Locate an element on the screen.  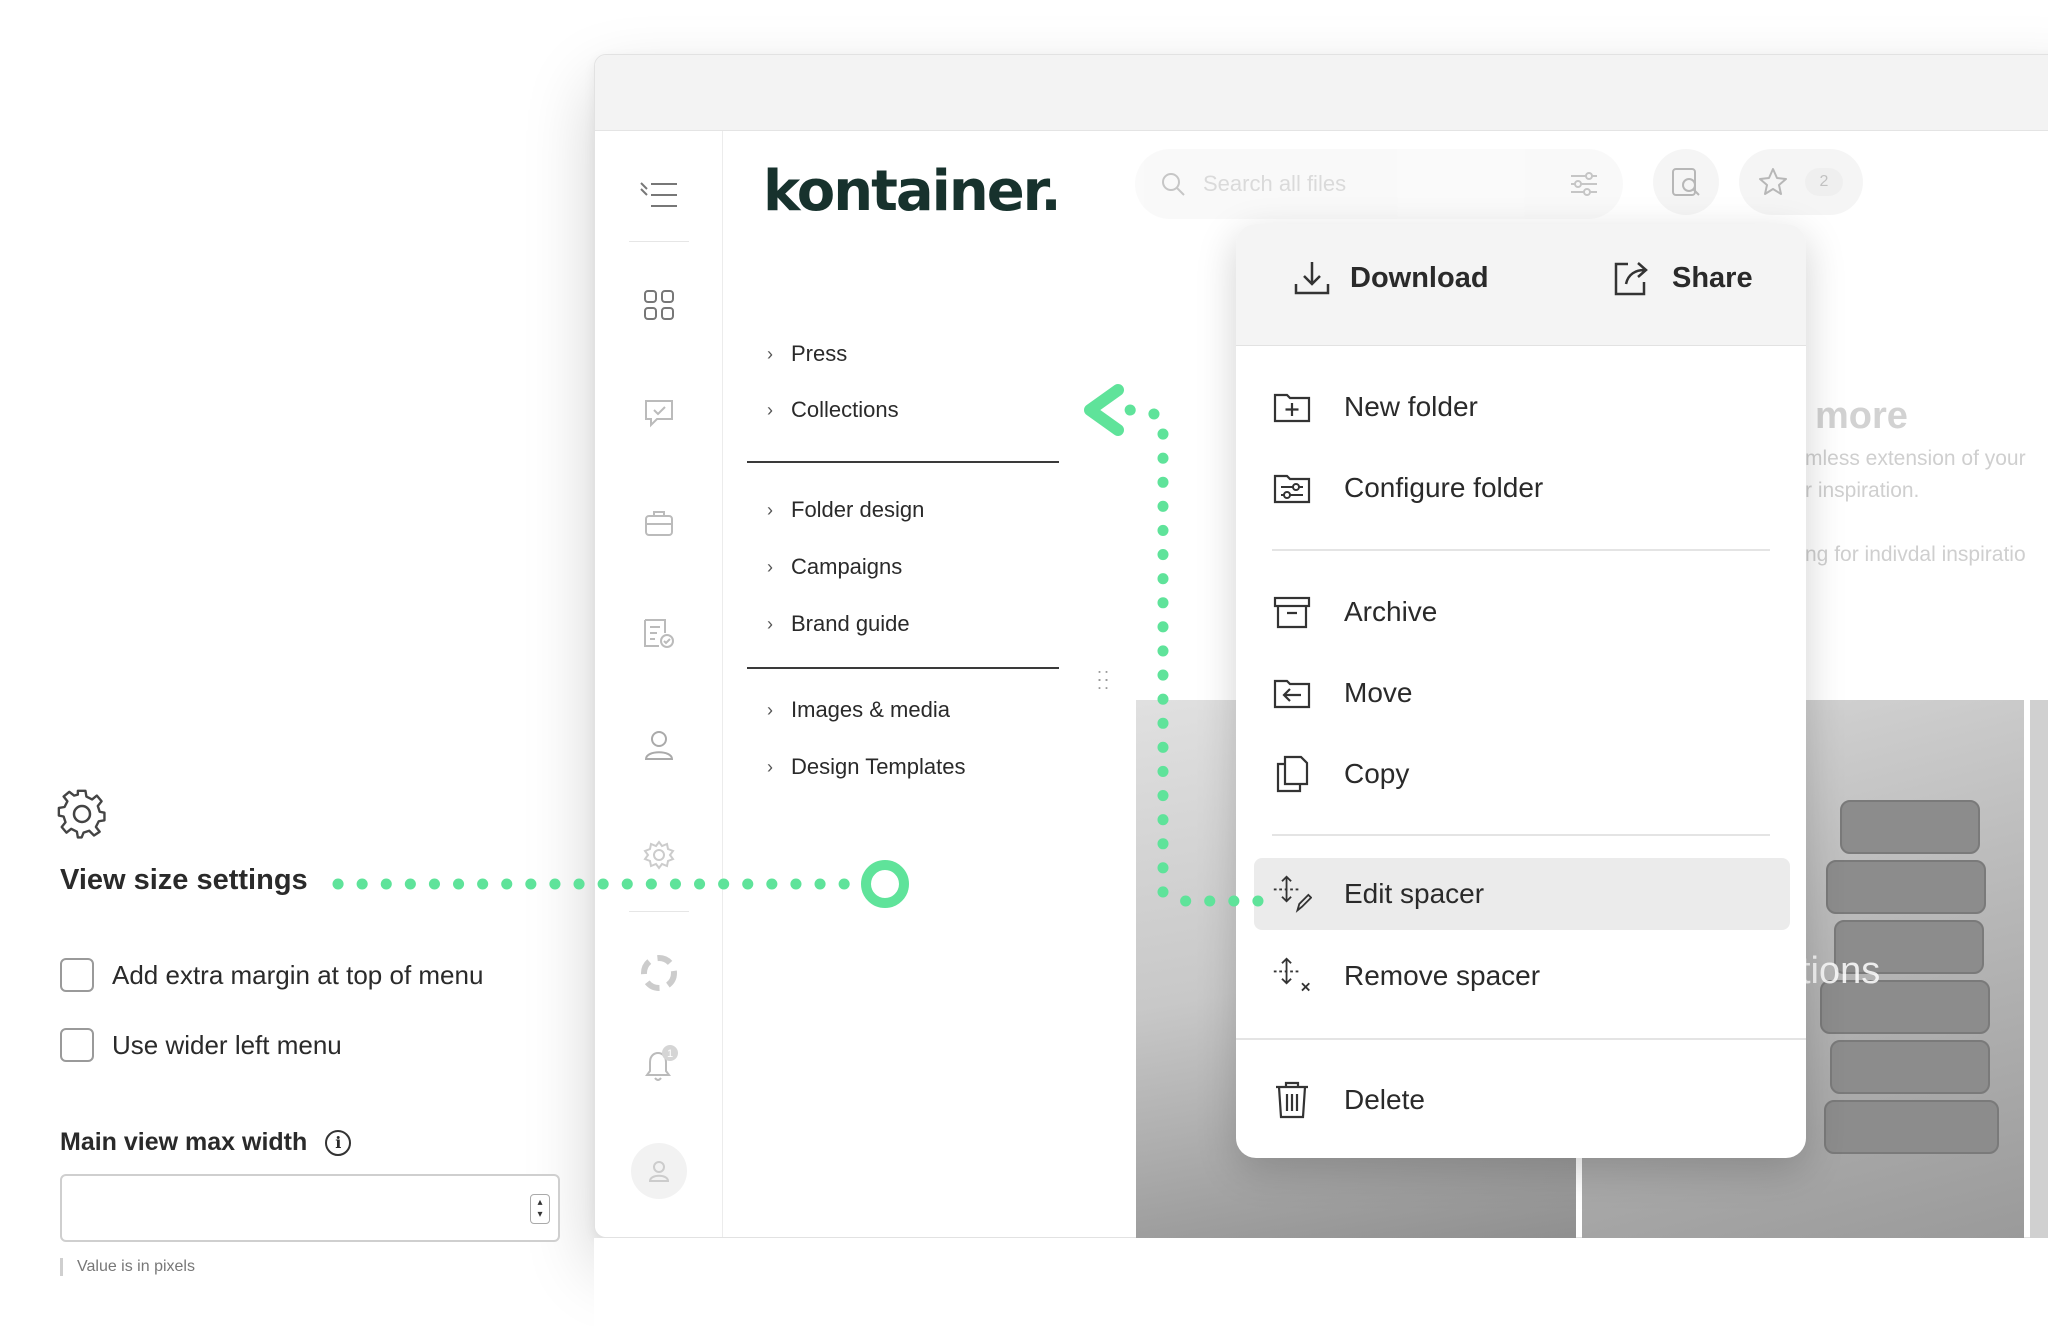
preview-search-button is located at coordinates (1686, 182).